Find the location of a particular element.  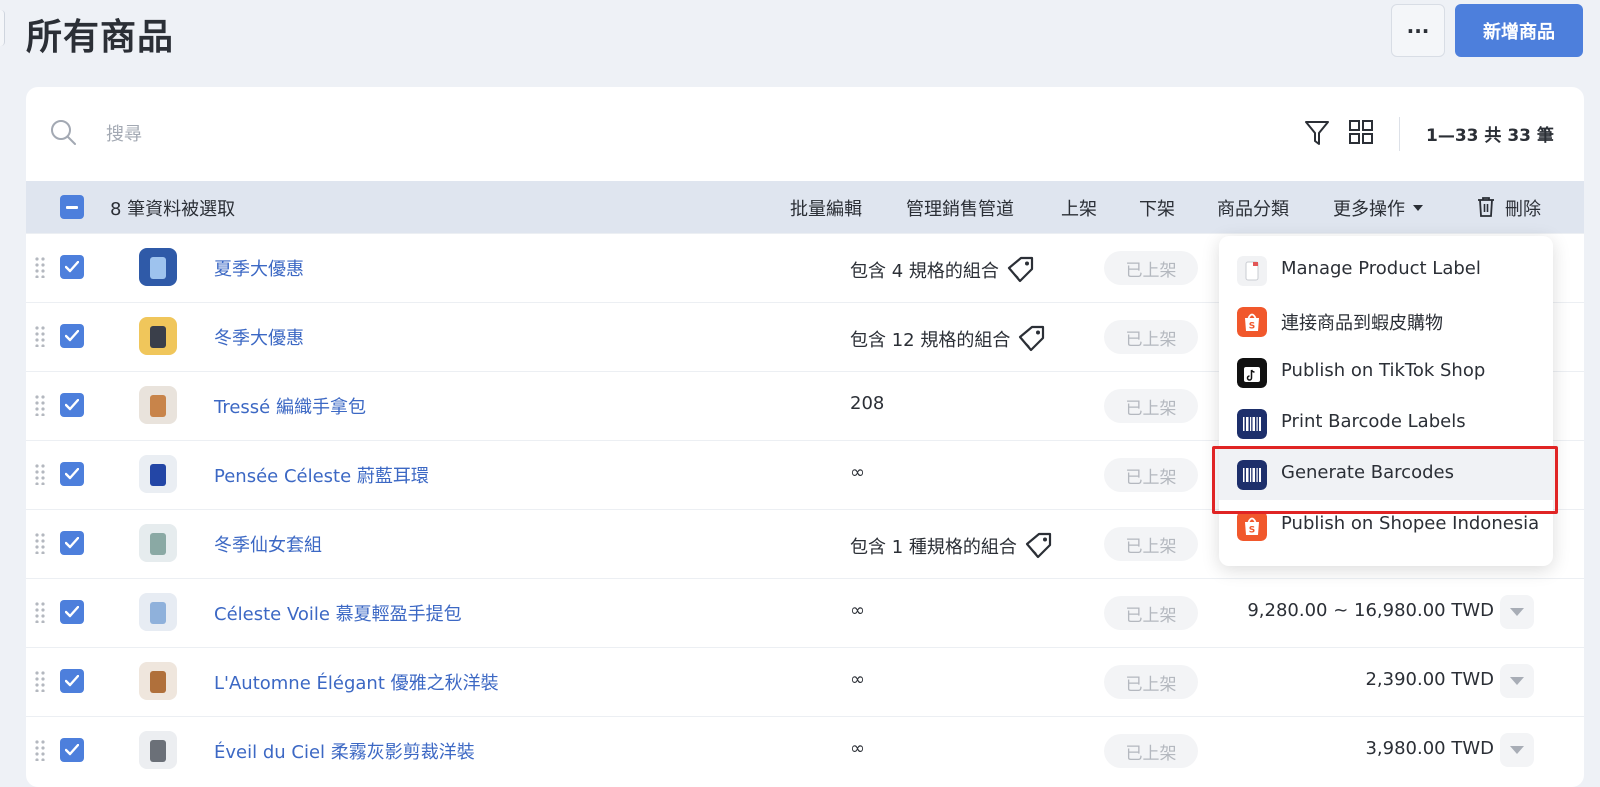

menu-item-publish-on-shopee-indonesia: S Publish on Shopee Indonesia is located at coordinates (1386, 525).